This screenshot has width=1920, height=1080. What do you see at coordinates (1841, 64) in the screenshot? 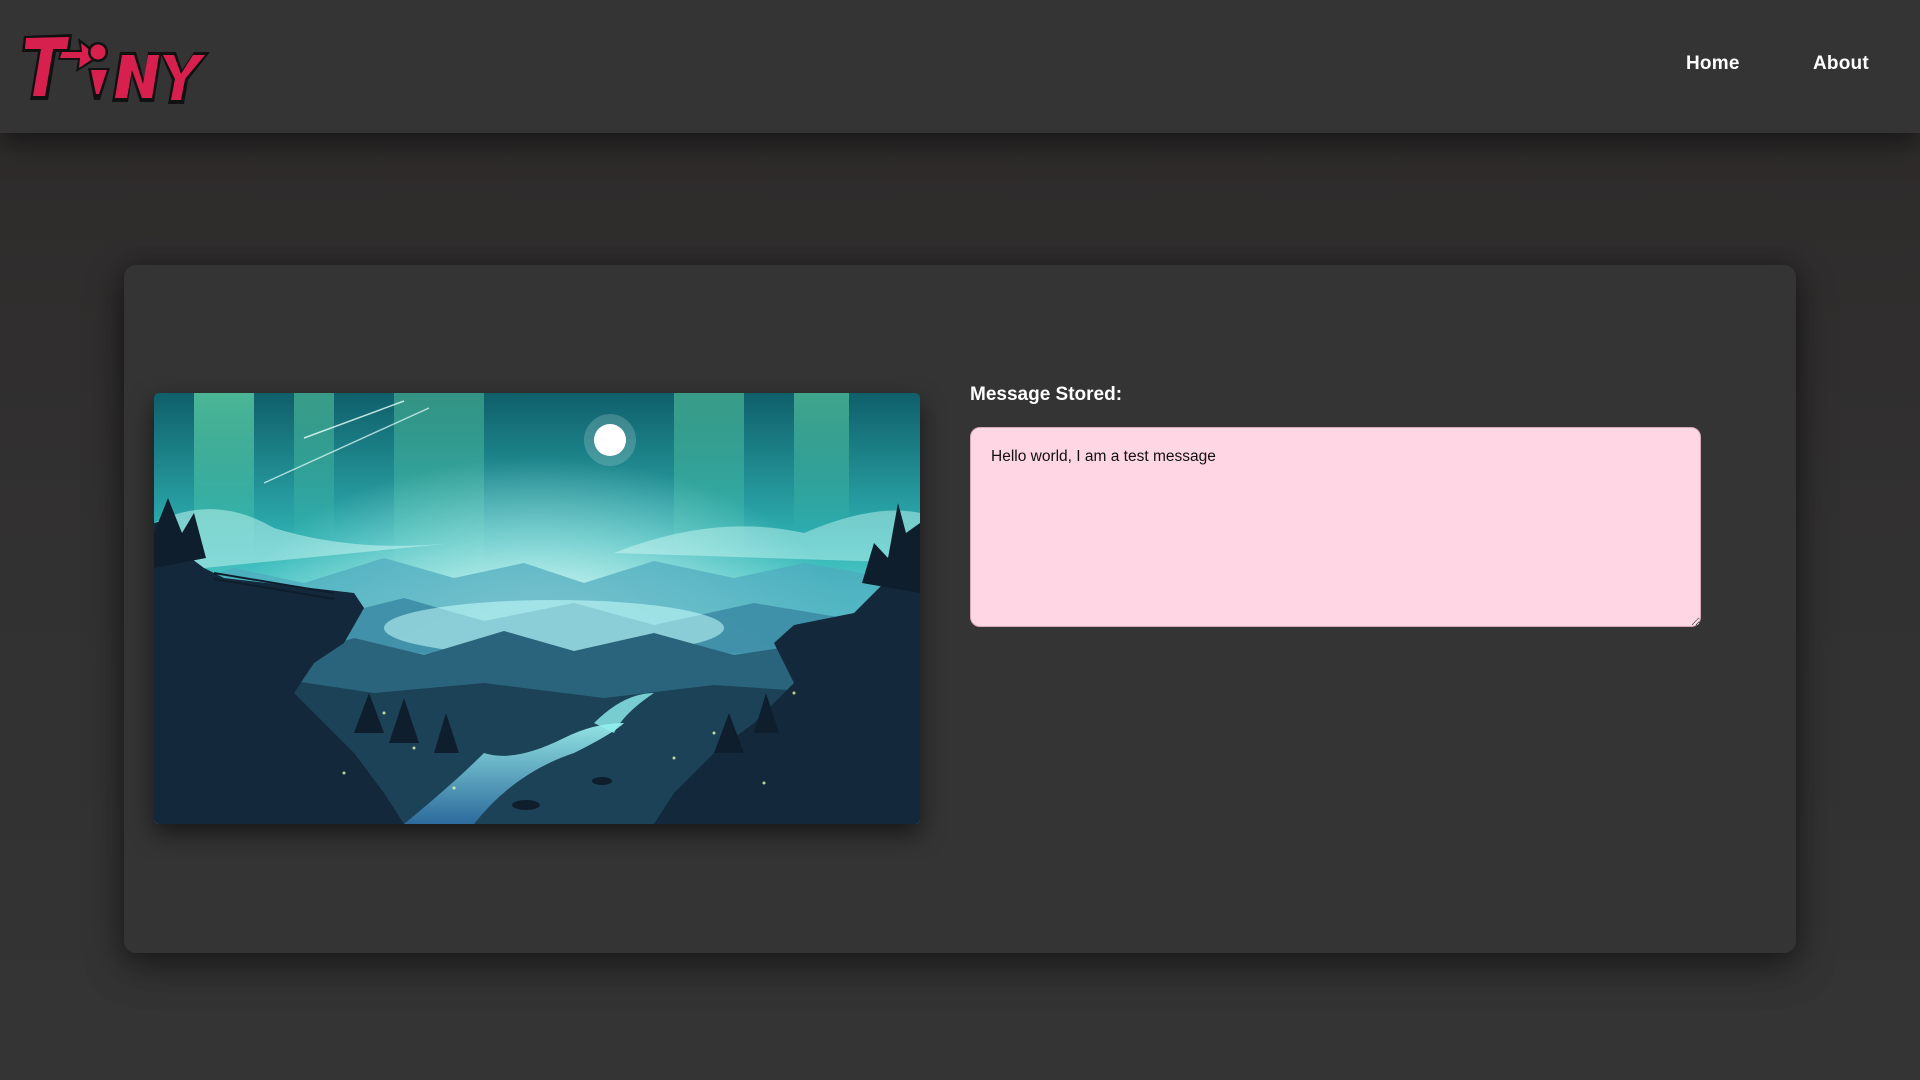
I see `nav-about-link: About` at bounding box center [1841, 64].